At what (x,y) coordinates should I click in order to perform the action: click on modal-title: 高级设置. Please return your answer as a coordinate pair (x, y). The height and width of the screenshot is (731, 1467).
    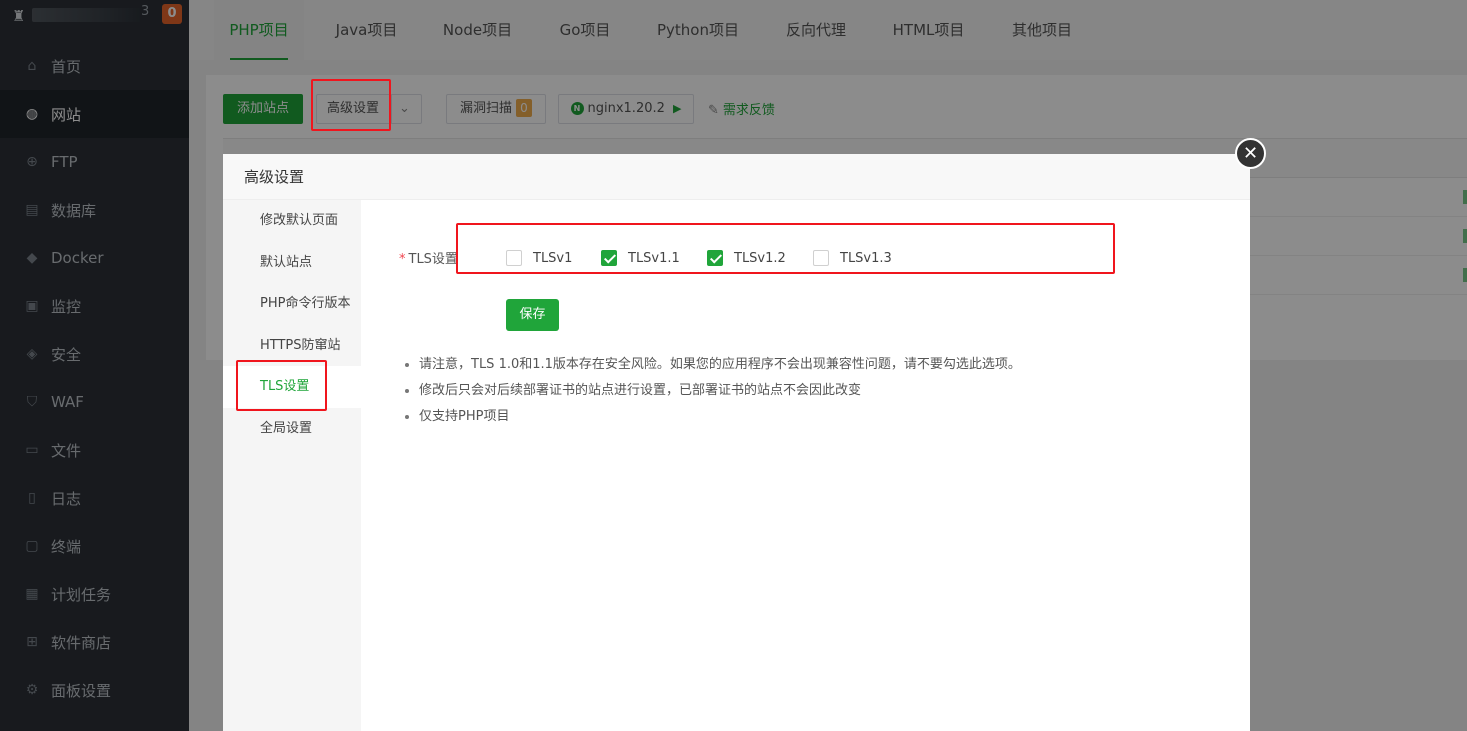
    Looking at the image, I should click on (736, 177).